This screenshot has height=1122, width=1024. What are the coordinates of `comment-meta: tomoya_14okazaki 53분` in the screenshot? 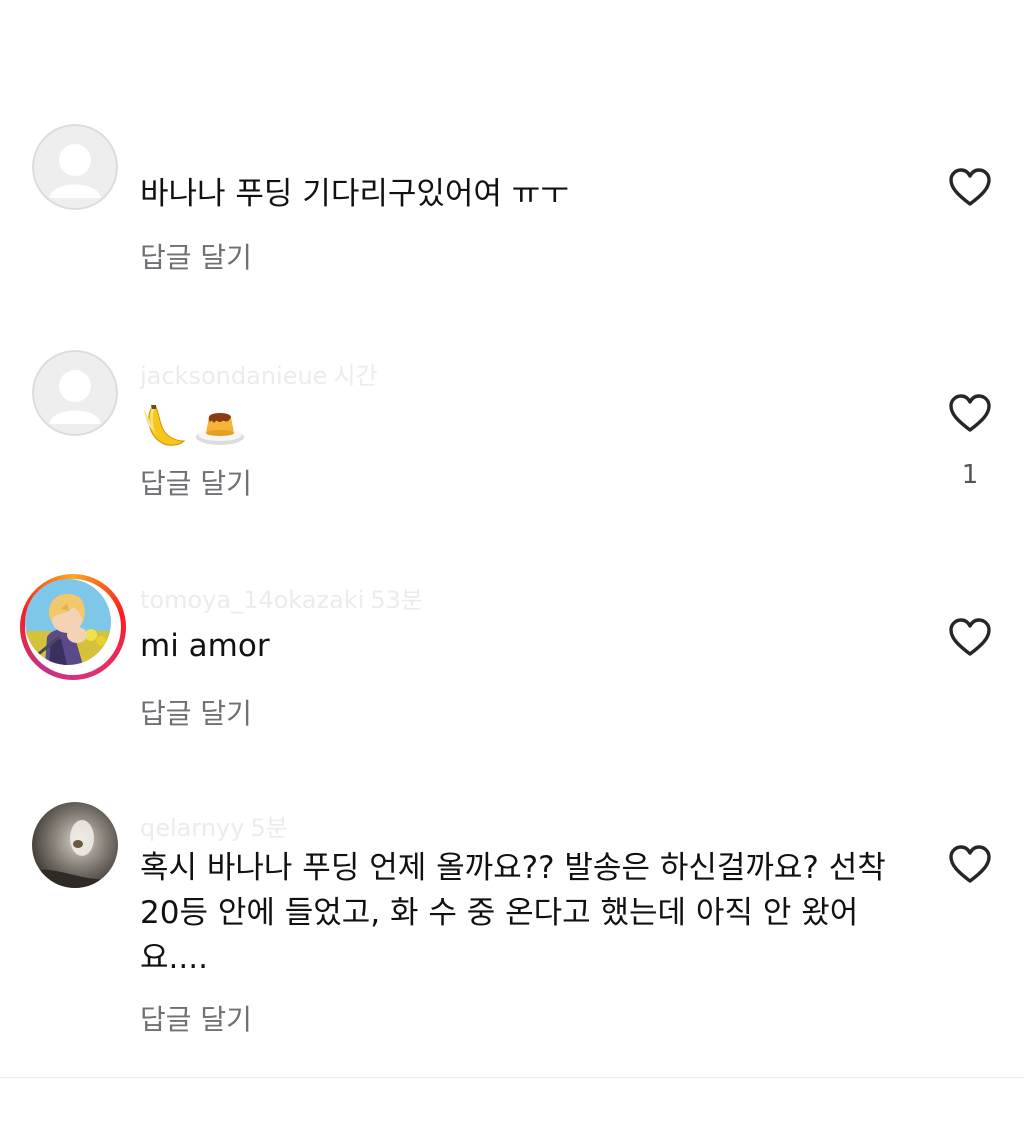 It's located at (281, 597).